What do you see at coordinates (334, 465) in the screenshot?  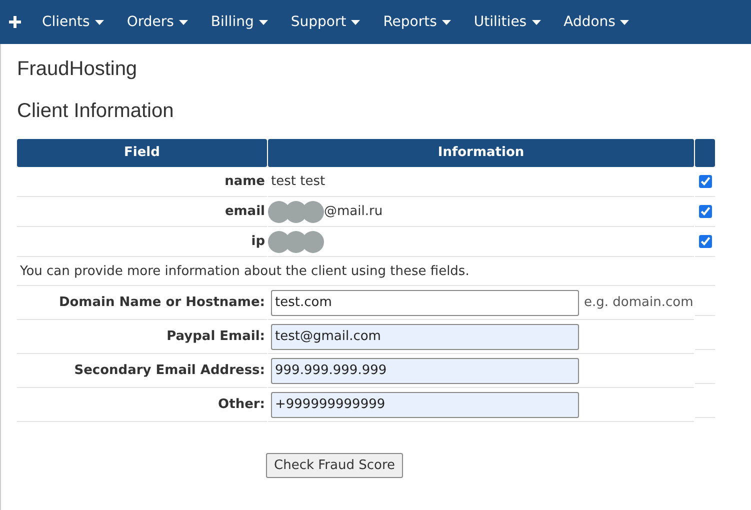 I see `check-fraud-score-button: Check Fraud Score` at bounding box center [334, 465].